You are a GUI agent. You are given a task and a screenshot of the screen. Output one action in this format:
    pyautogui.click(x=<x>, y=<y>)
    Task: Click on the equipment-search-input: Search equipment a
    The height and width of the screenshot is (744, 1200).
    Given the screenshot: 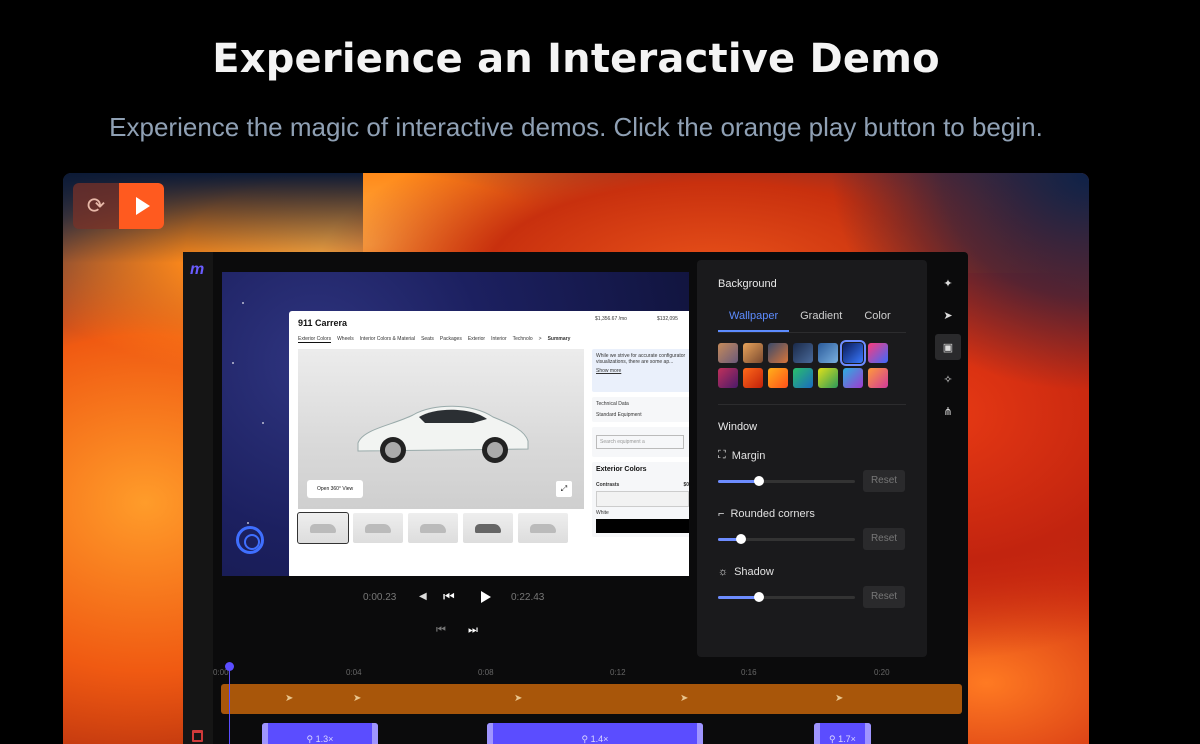 What is the action you would take?
    pyautogui.click(x=640, y=442)
    